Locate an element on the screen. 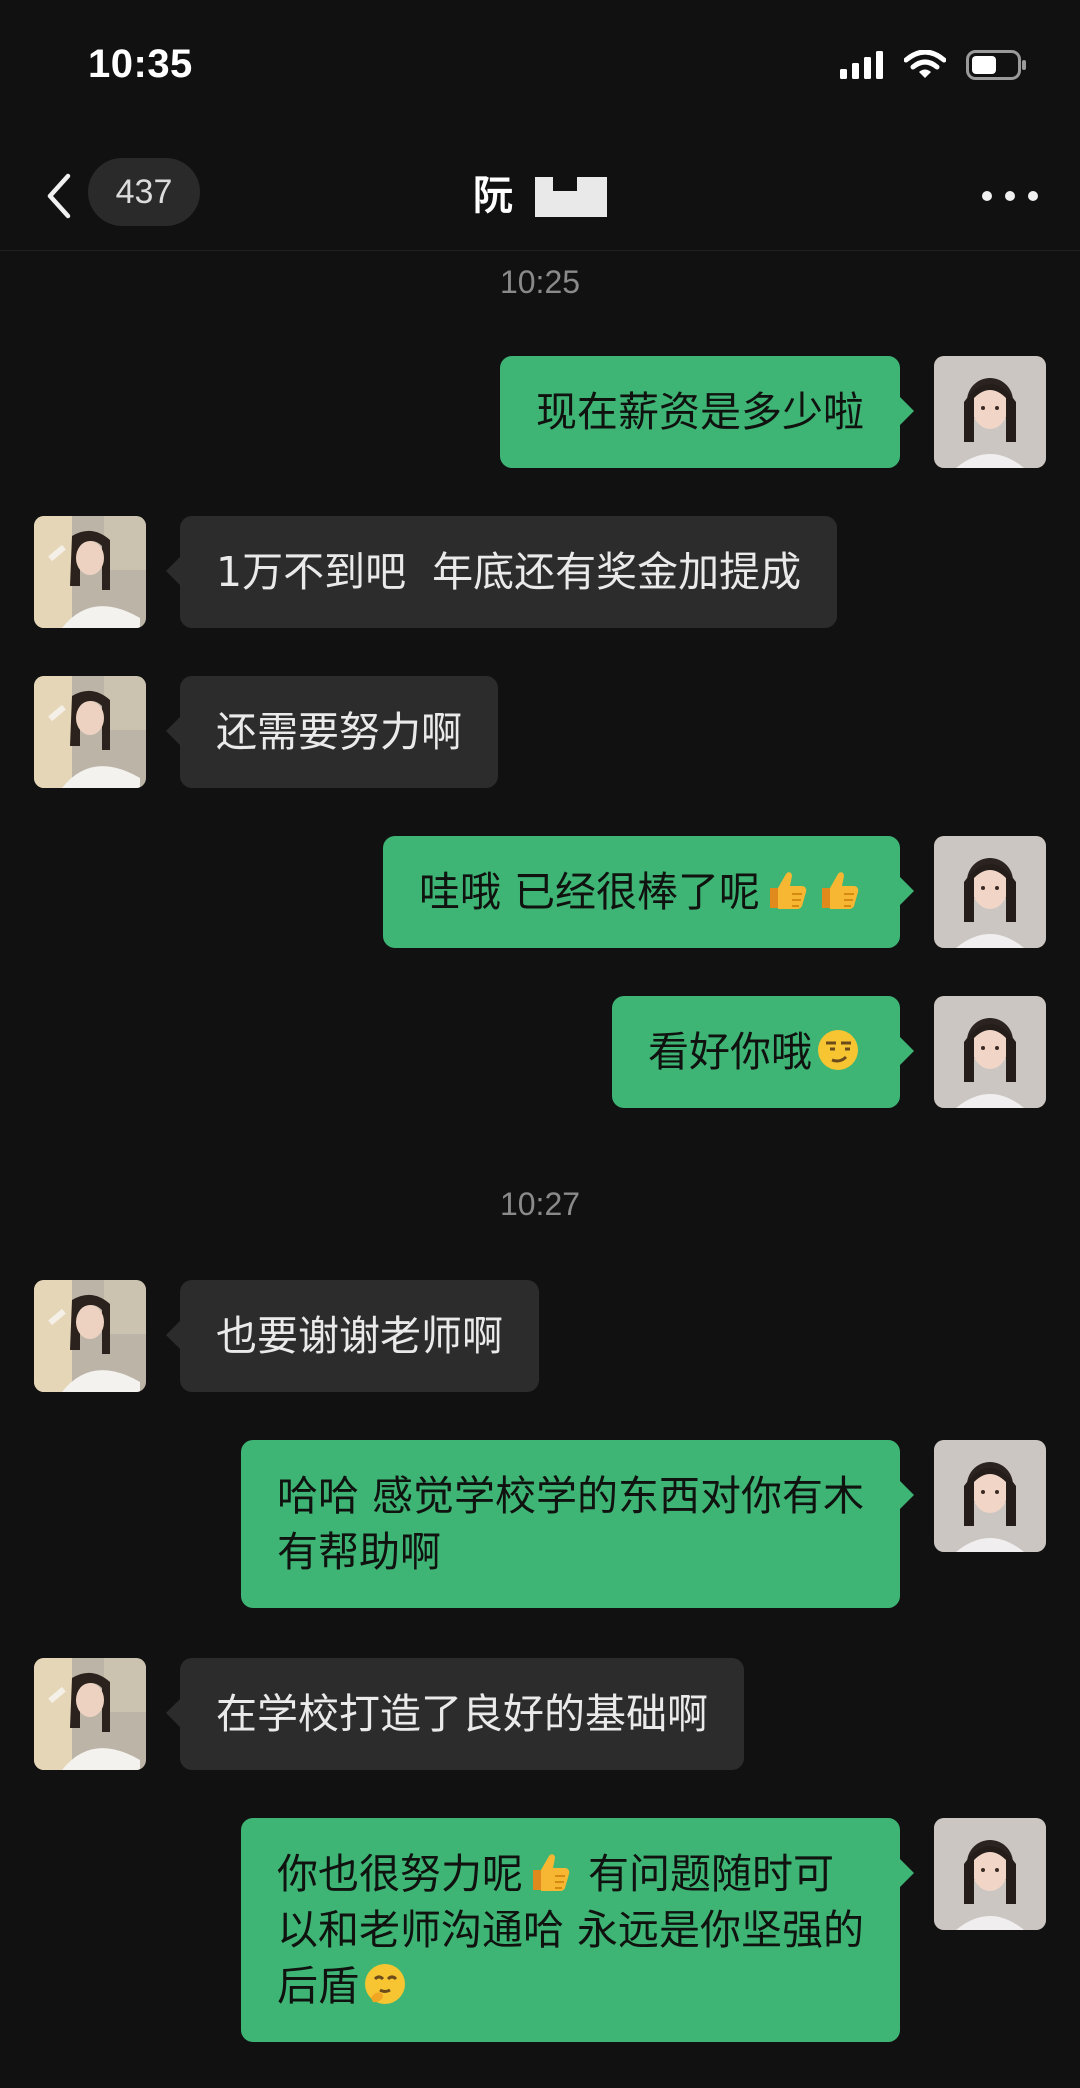 This screenshot has width=1080, height=2088. status-icons is located at coordinates (934, 66).